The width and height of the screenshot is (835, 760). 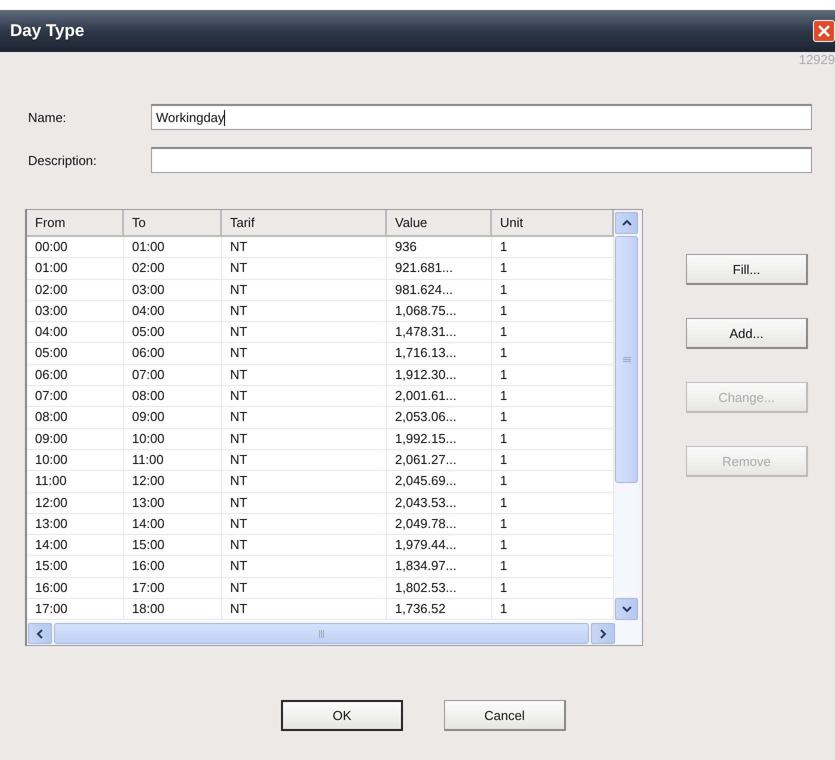 I want to click on horizontal-scrollbar, so click(x=334, y=633).